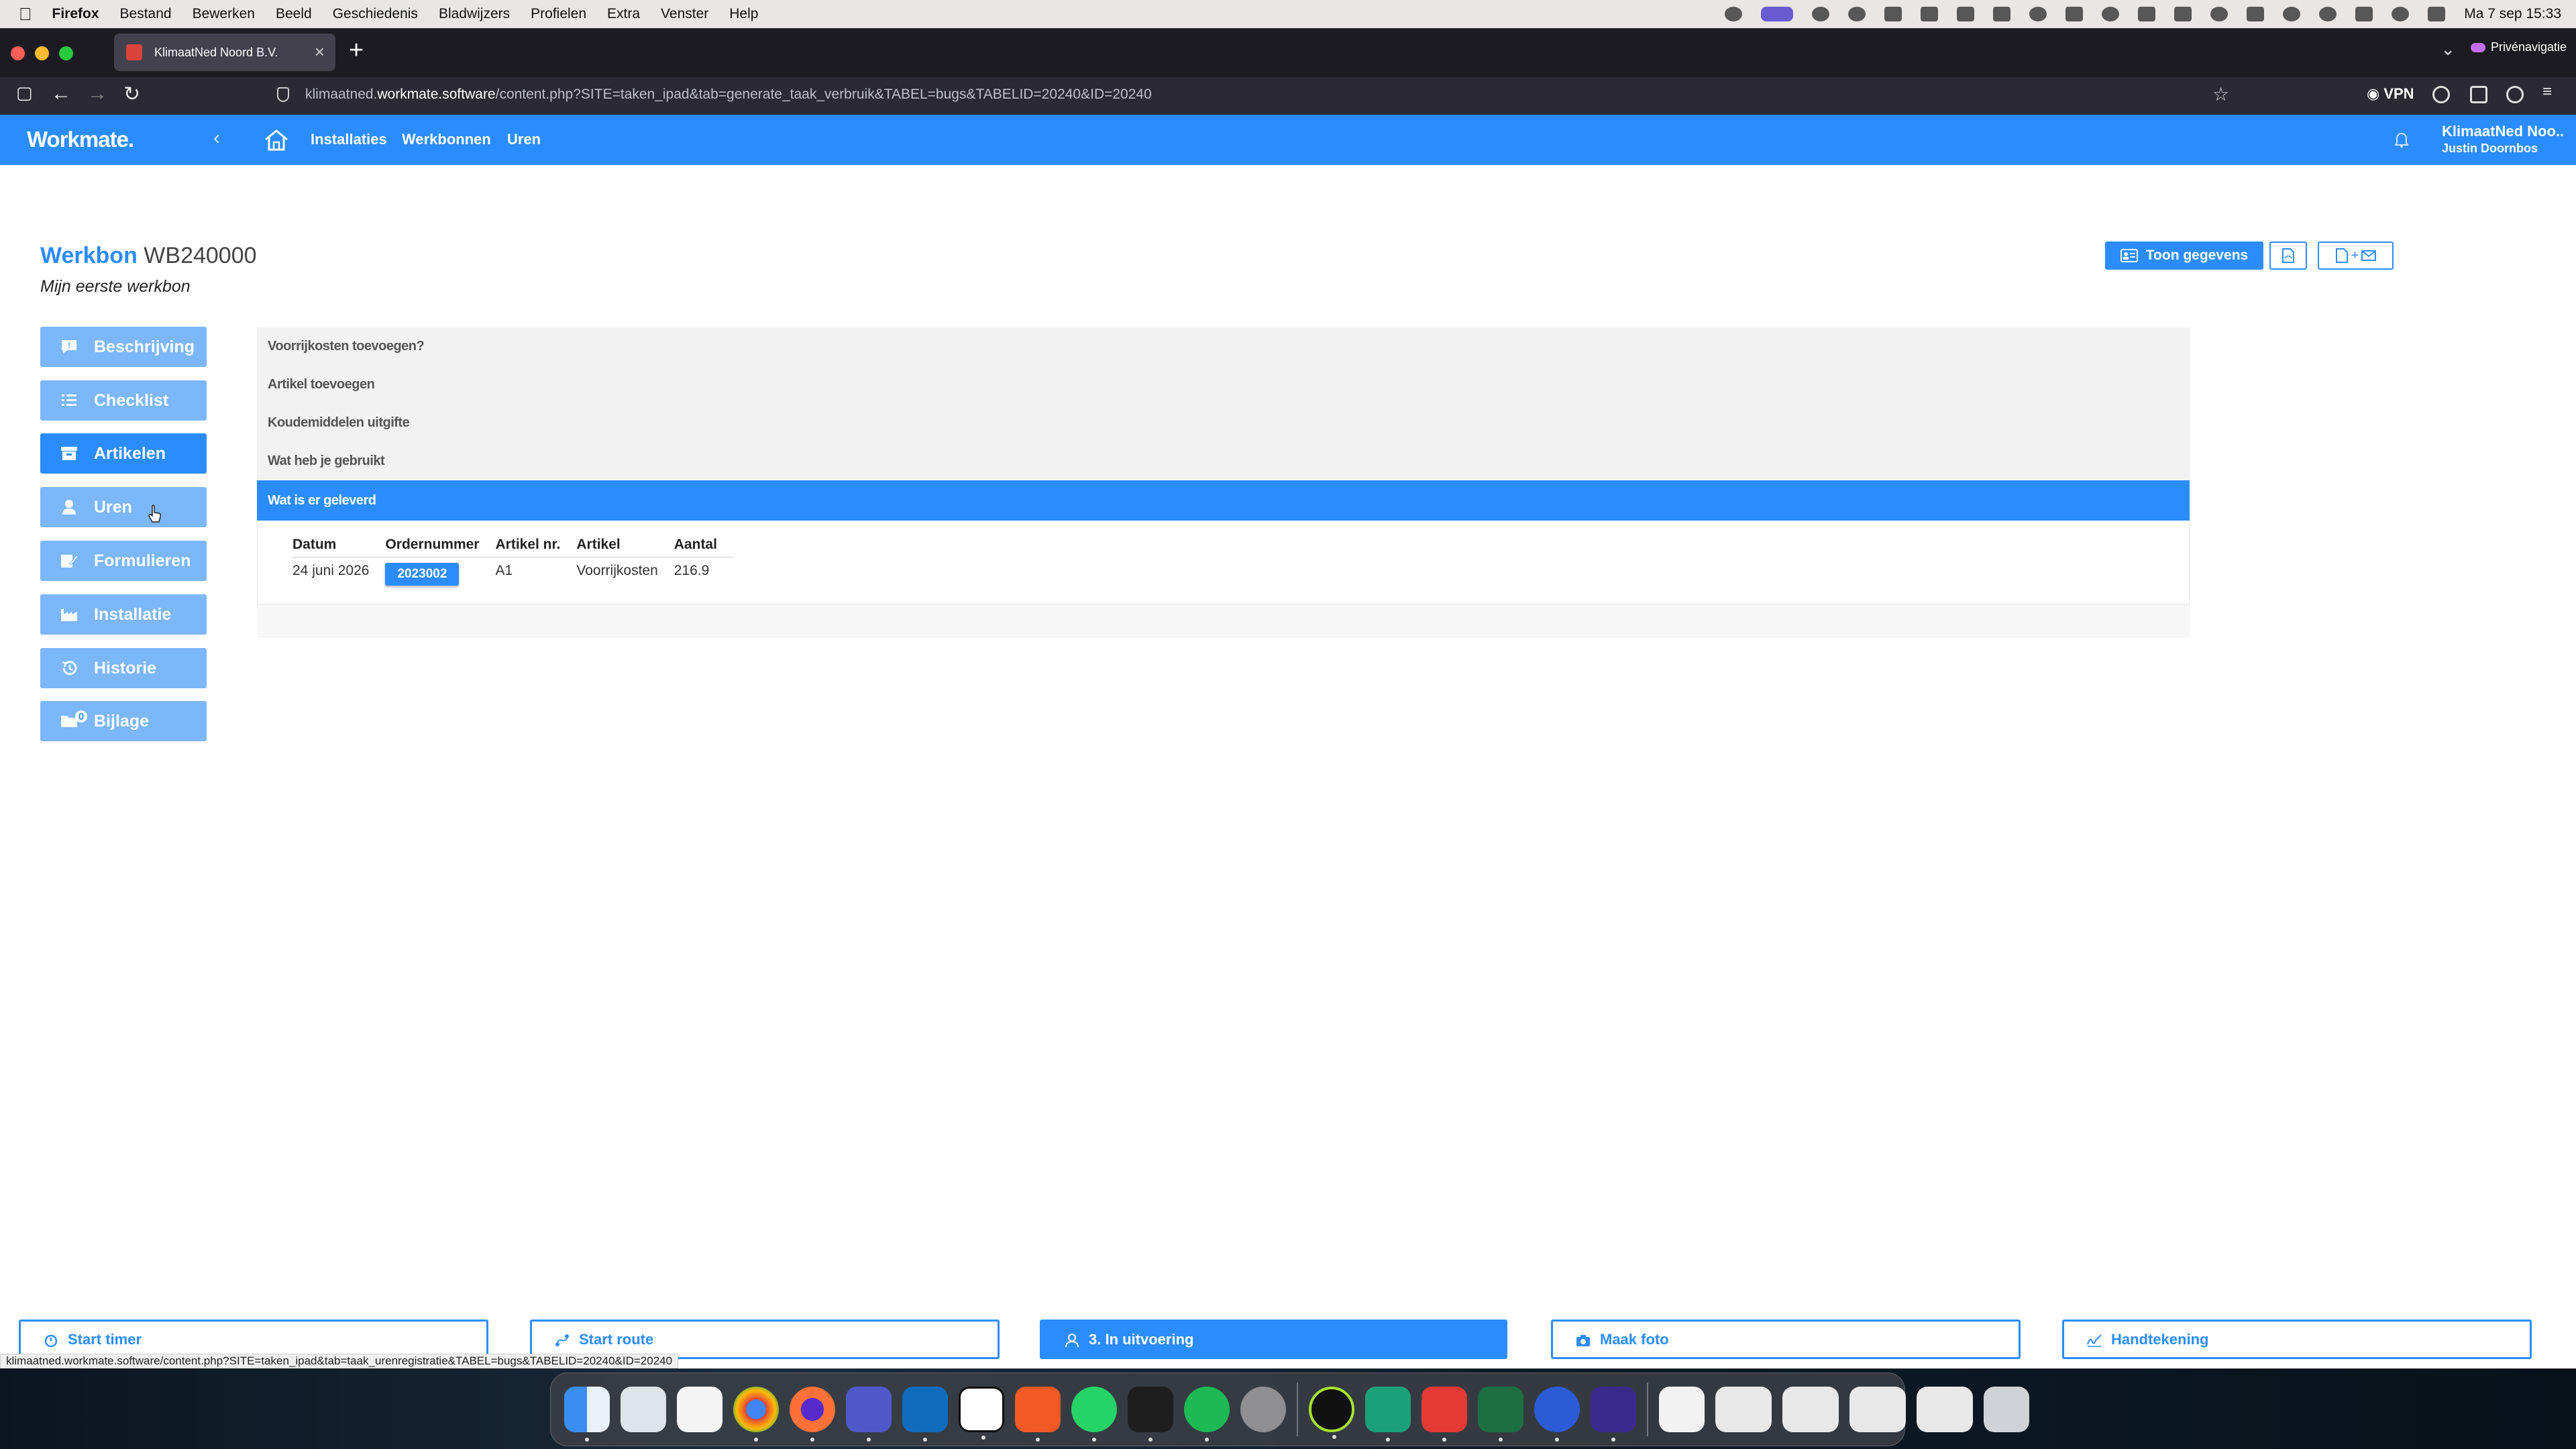  I want to click on menubar-clock: Ma 7 sep 15:33, so click(2512, 14).